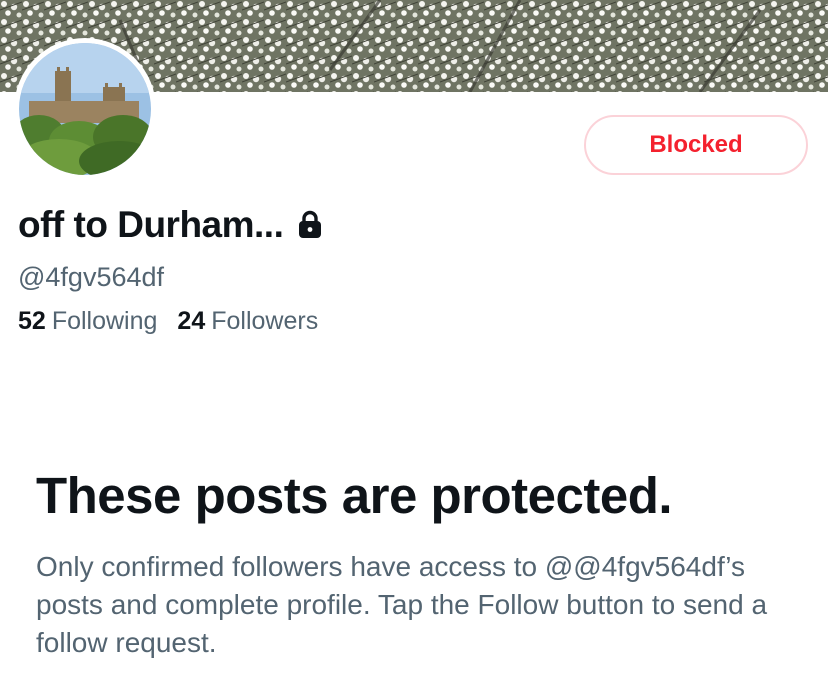 Image resolution: width=828 pixels, height=698 pixels. What do you see at coordinates (354, 495) in the screenshot?
I see `protected-posts-title: These posts are protected.` at bounding box center [354, 495].